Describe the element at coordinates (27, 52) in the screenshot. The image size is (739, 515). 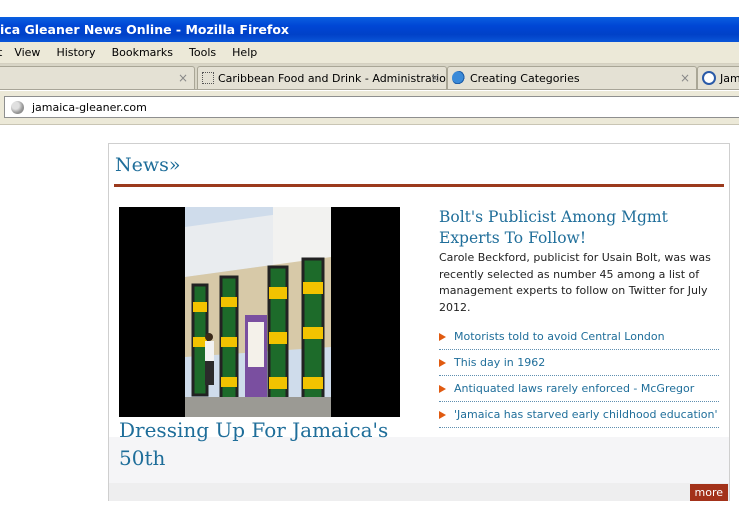
I see `menu-view: View` at that location.